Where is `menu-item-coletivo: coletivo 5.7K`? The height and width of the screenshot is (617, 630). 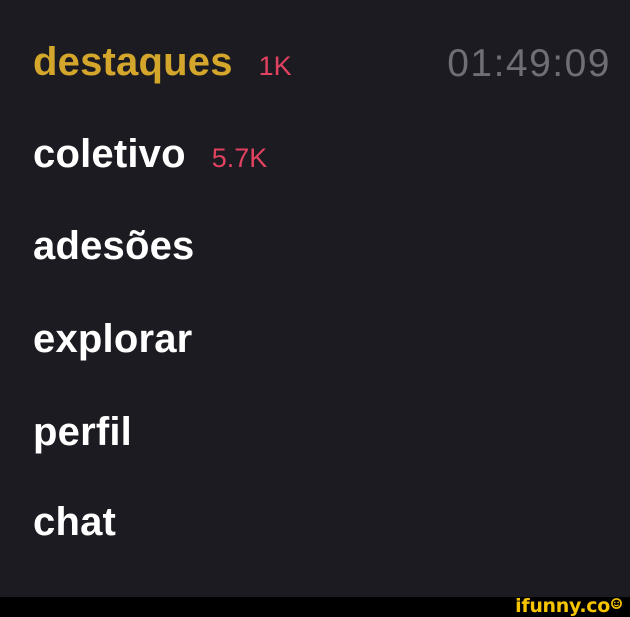
menu-item-coletivo: coletivo 5.7K is located at coordinates (150, 154).